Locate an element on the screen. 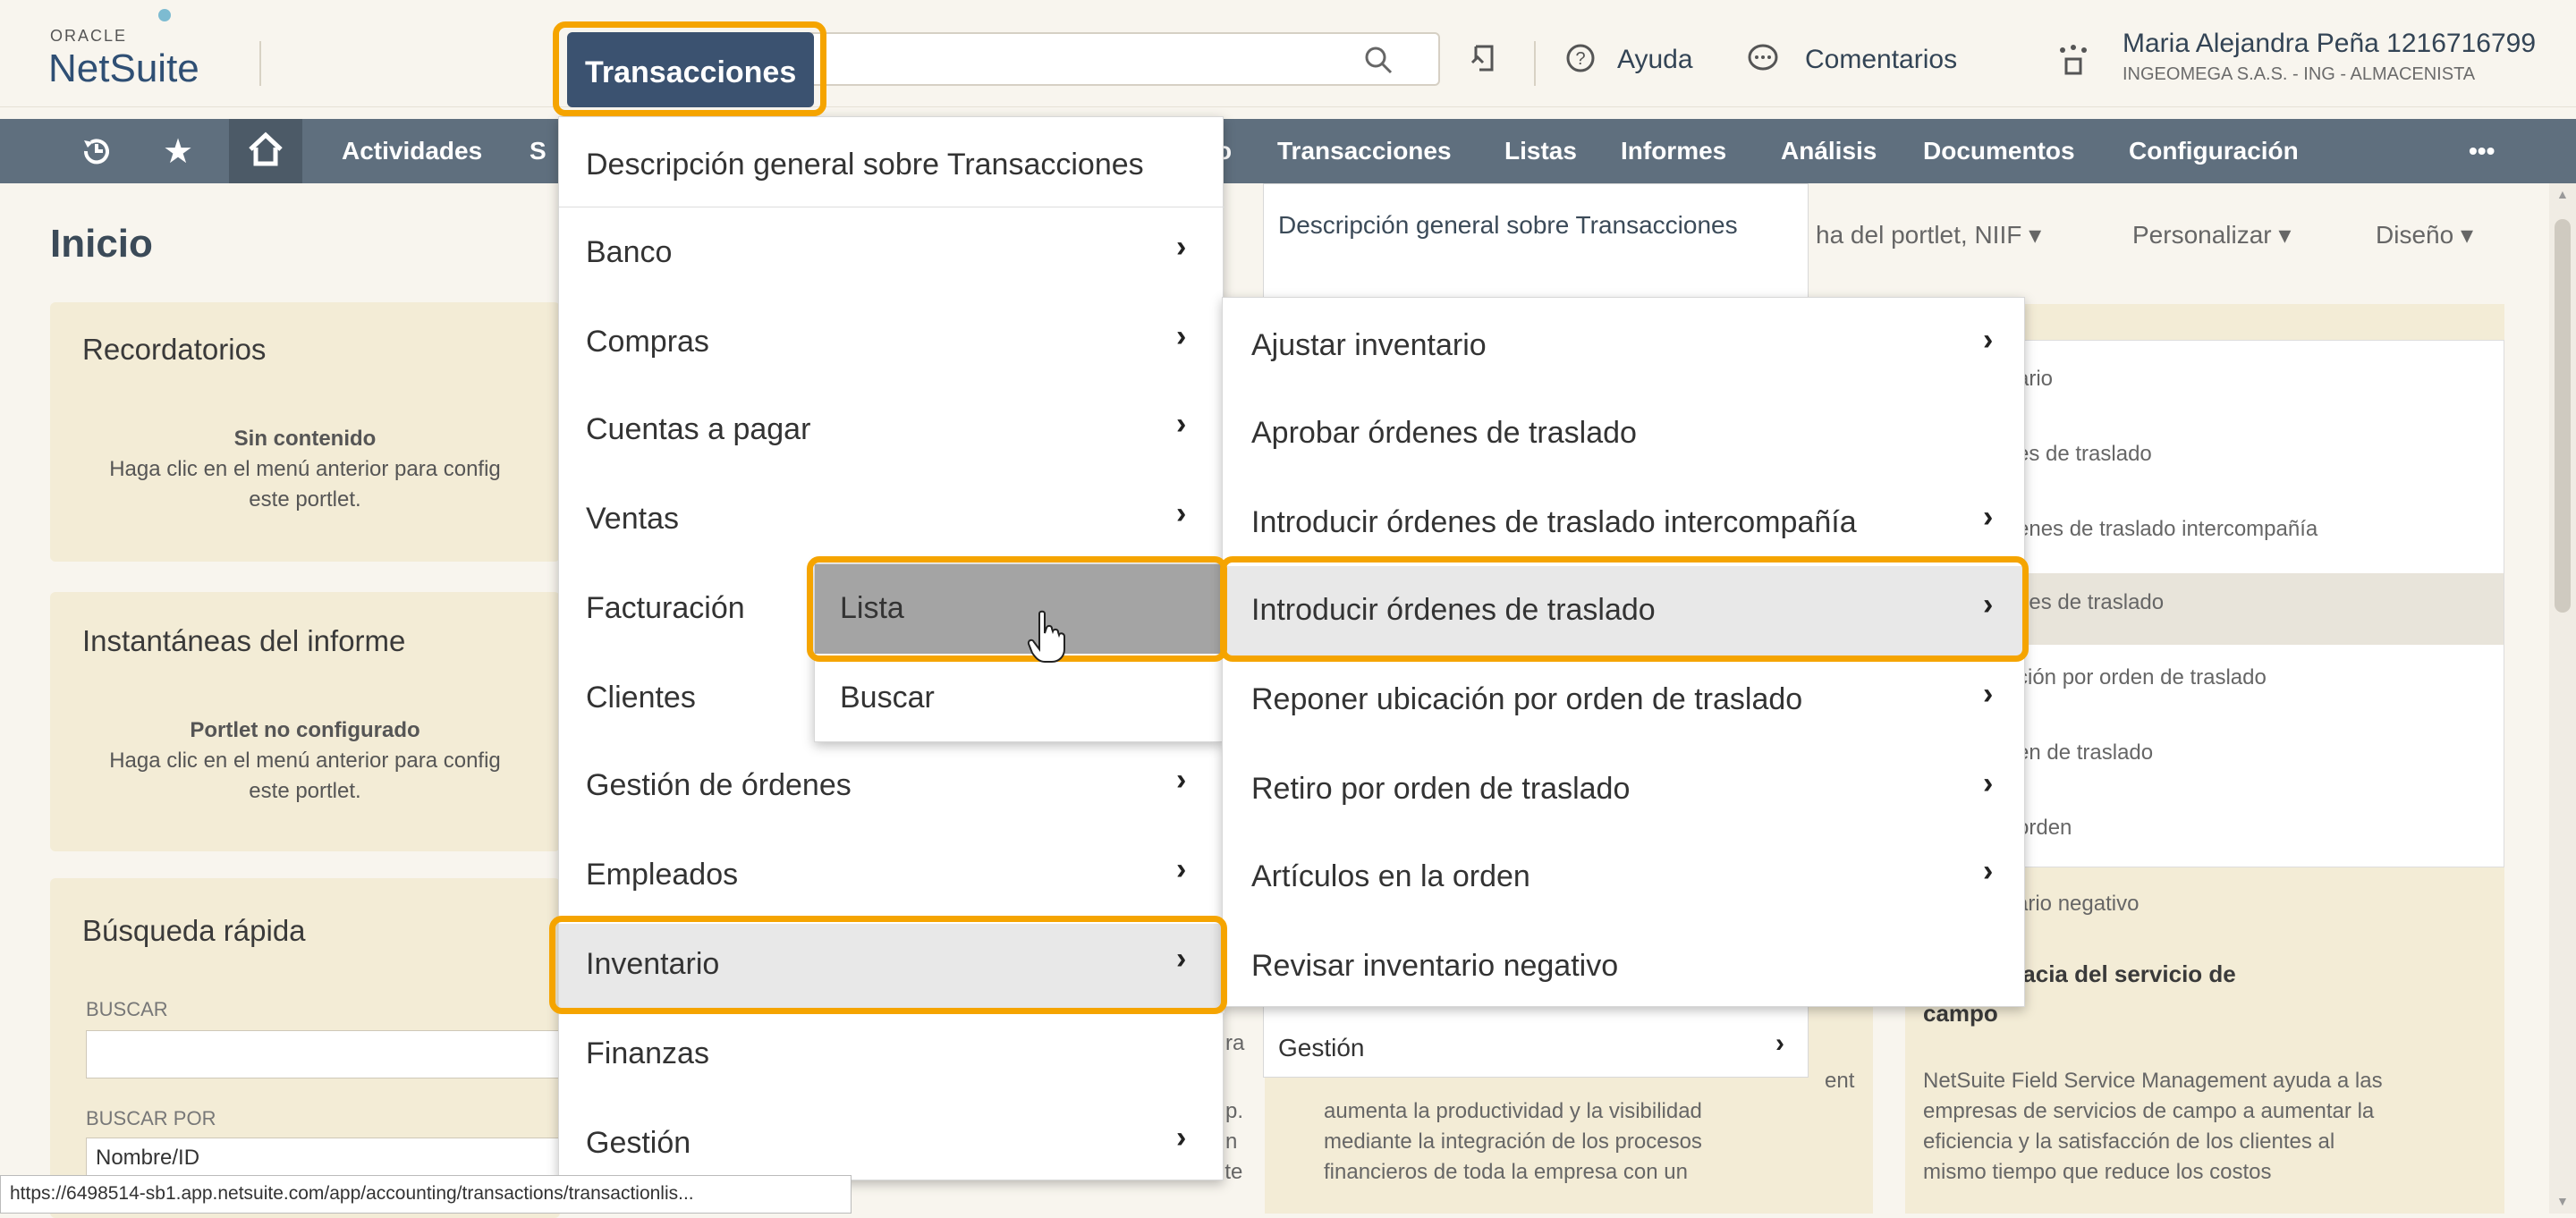  bg-menu-item: orden is located at coordinates (2044, 828).